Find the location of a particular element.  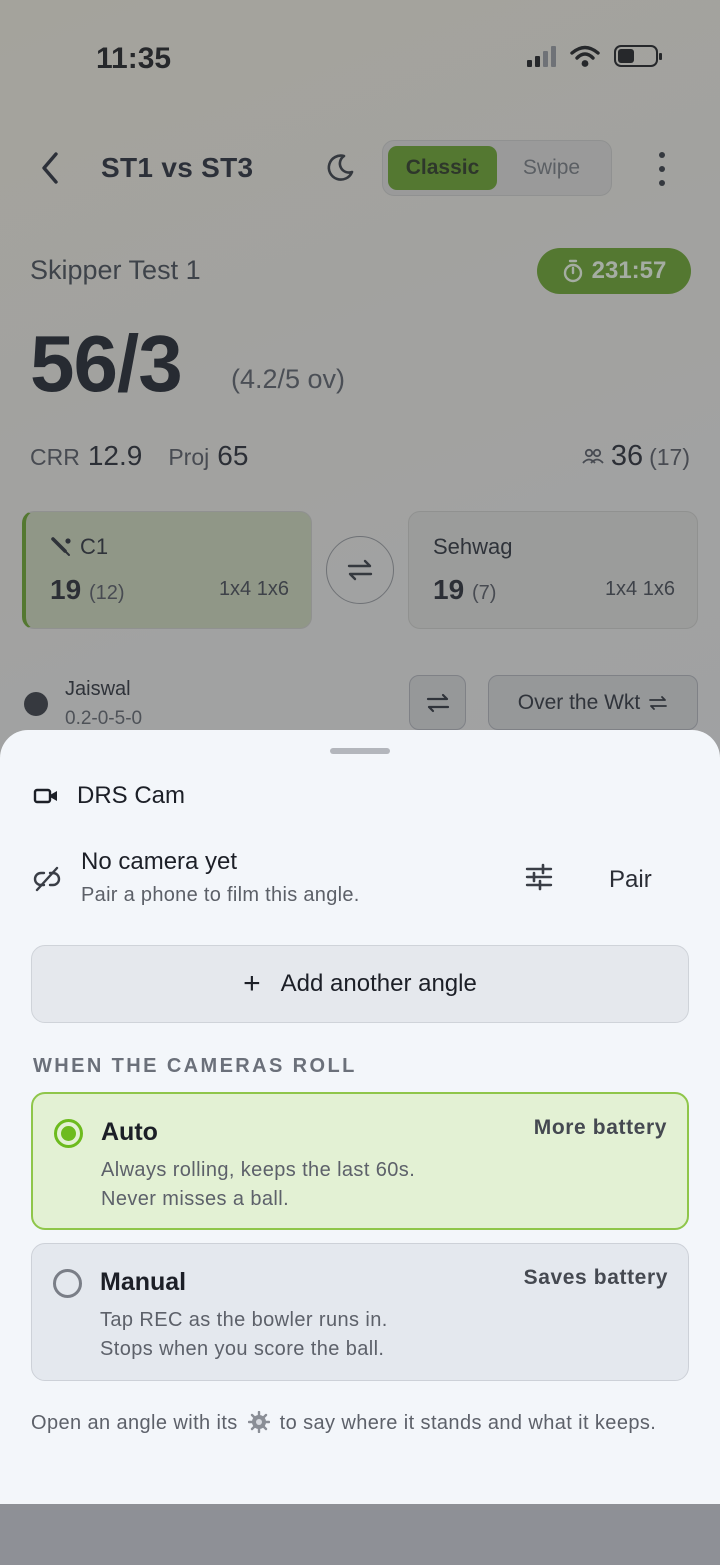

home-indicator-area is located at coordinates (360, 1534).